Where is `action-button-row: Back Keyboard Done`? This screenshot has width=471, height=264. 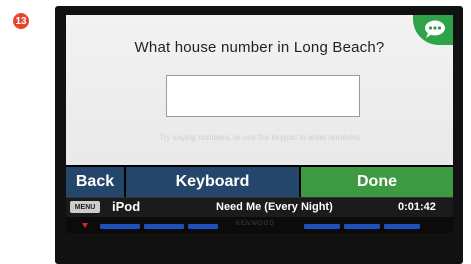
action-button-row: Back Keyboard Done is located at coordinates (259, 182).